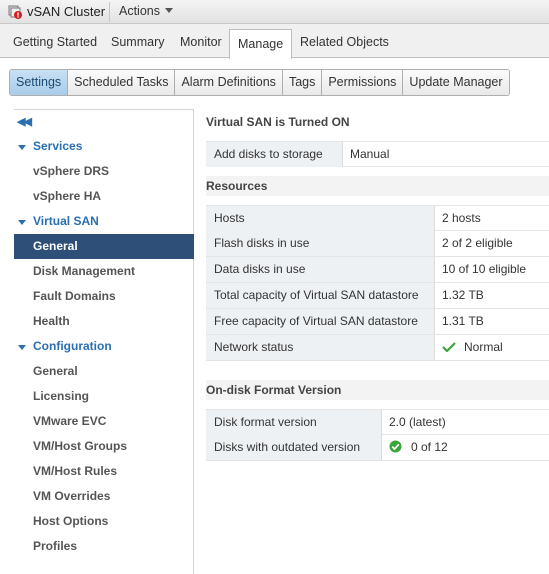 The height and width of the screenshot is (574, 549). I want to click on nav-group-virtual-san: Virtual SAN, so click(104, 221).